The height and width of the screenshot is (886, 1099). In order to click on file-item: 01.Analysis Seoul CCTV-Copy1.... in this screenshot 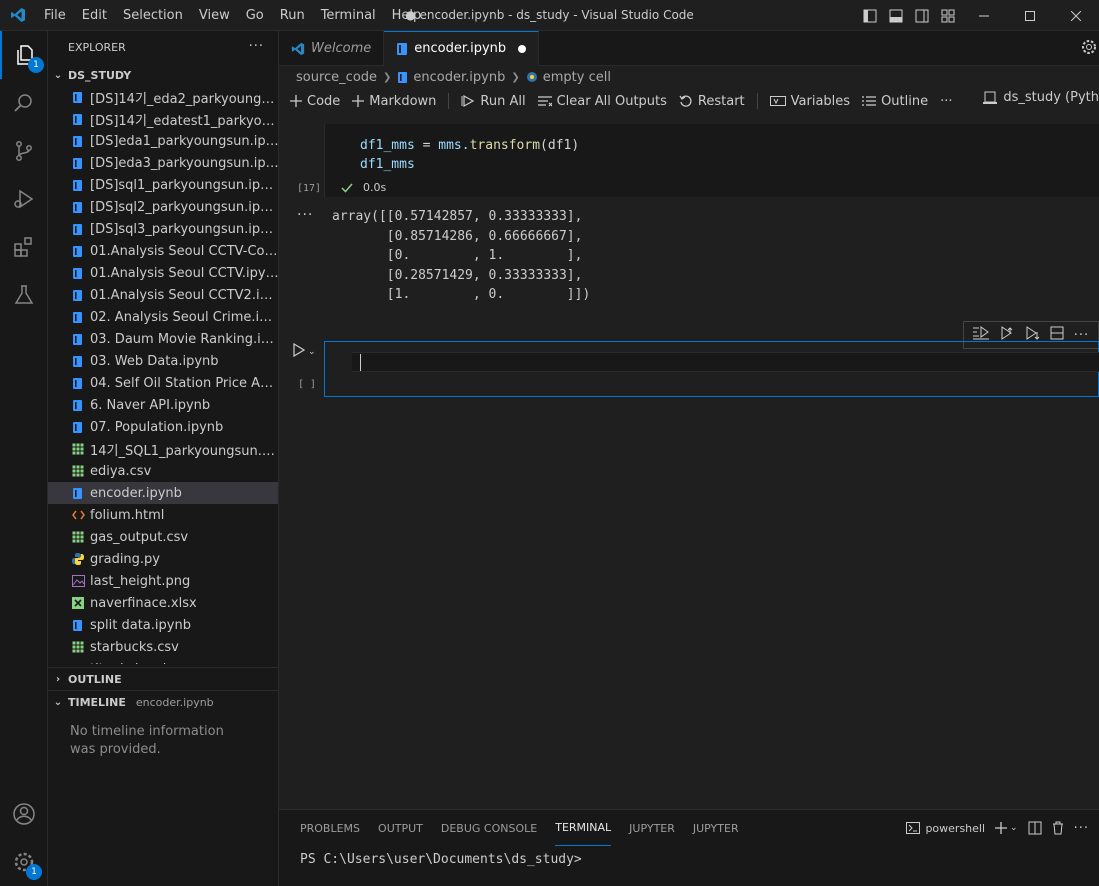, I will do `click(163, 251)`.